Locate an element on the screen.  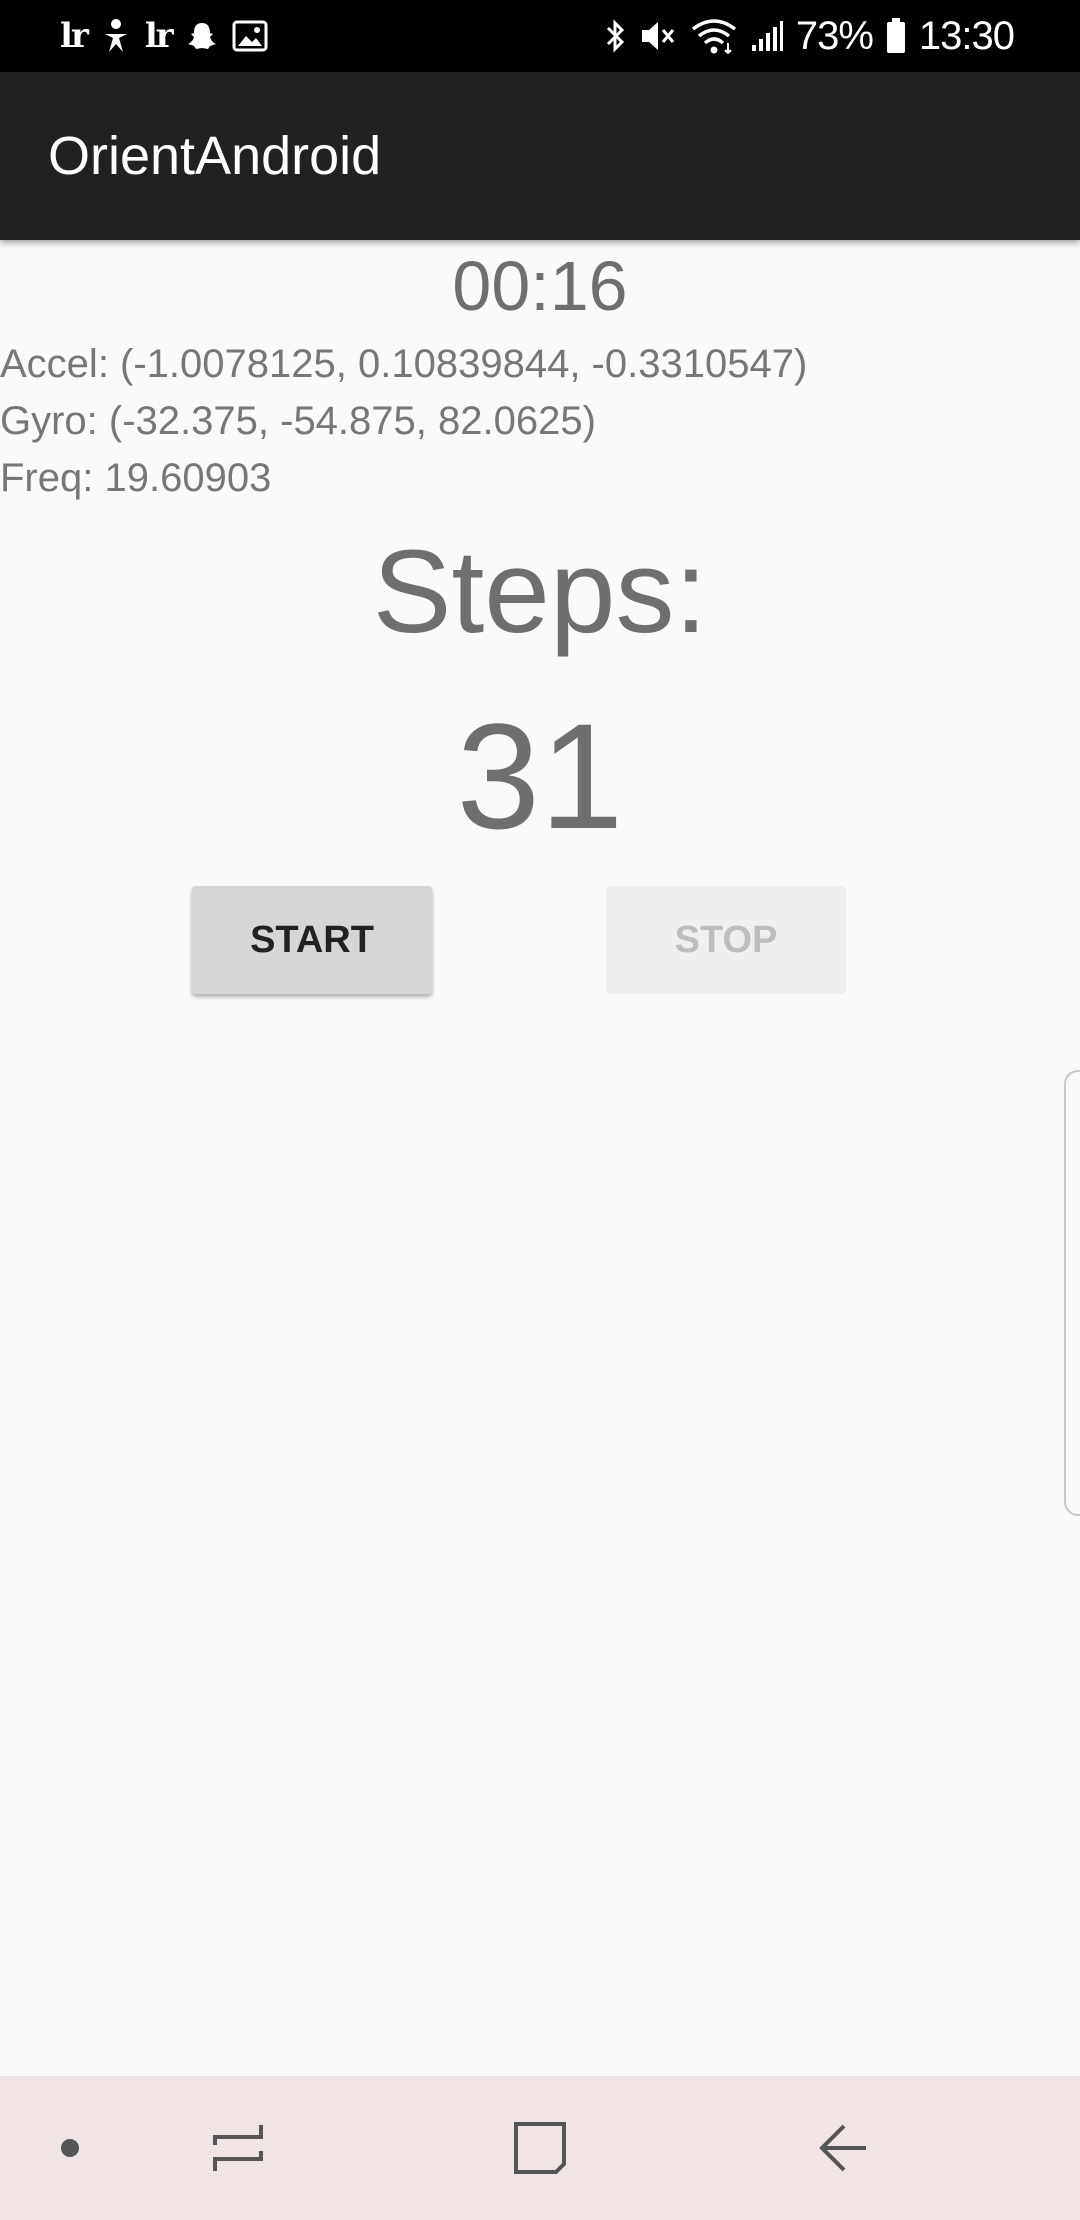
stop-button: STOP is located at coordinates (726, 940).